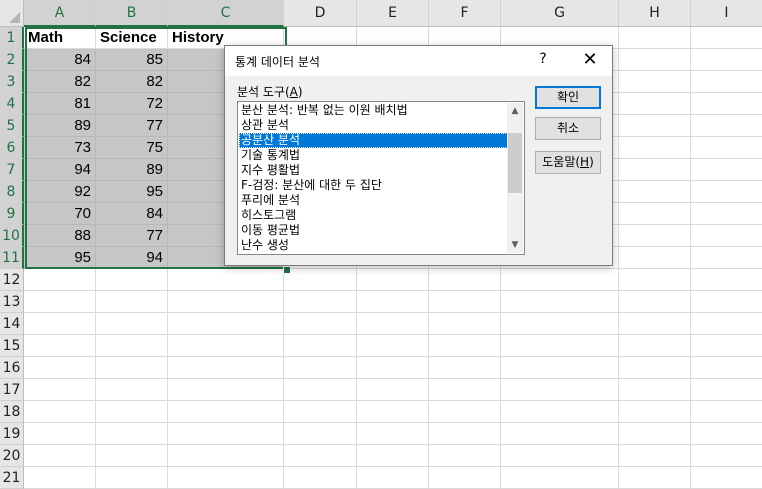 The width and height of the screenshot is (762, 489). What do you see at coordinates (60, 434) in the screenshot?
I see `cell-a19` at bounding box center [60, 434].